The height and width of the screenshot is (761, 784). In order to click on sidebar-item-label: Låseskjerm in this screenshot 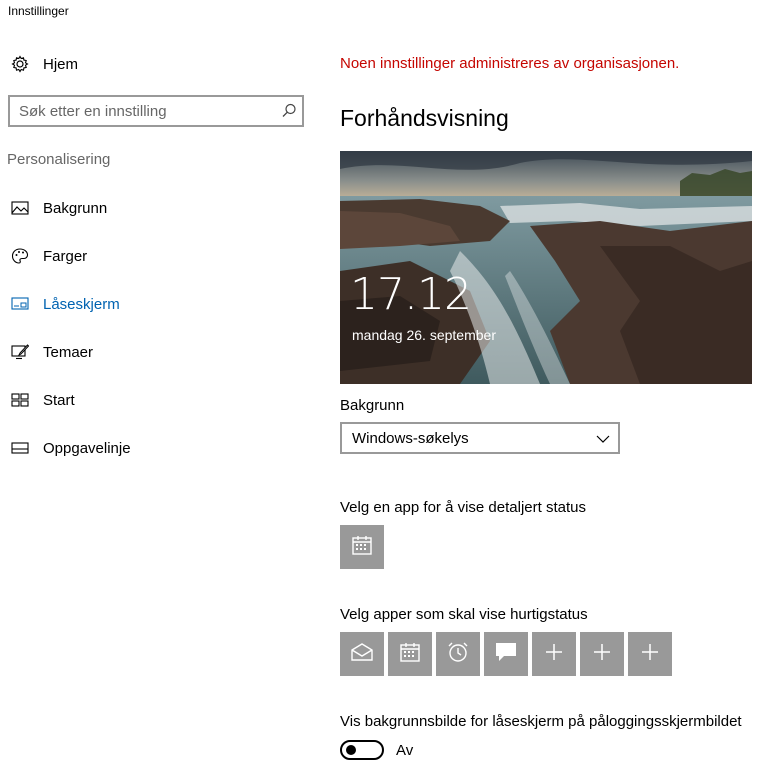, I will do `click(81, 304)`.